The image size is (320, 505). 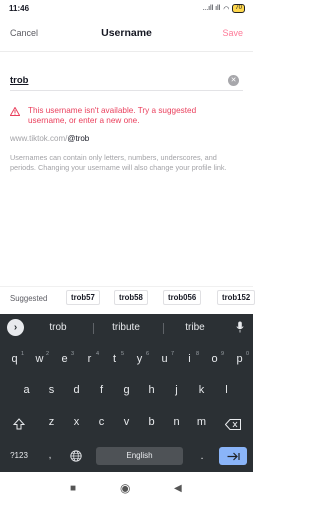 What do you see at coordinates (201, 422) in the screenshot?
I see `key-m: m` at bounding box center [201, 422].